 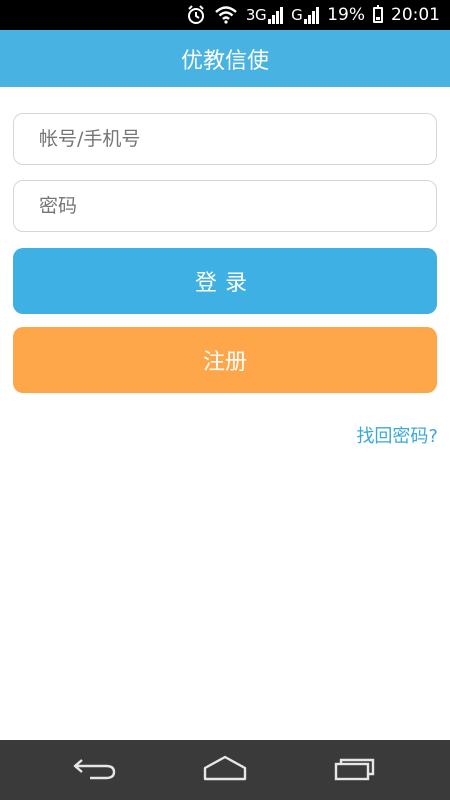 I want to click on nav-bar, so click(x=225, y=770).